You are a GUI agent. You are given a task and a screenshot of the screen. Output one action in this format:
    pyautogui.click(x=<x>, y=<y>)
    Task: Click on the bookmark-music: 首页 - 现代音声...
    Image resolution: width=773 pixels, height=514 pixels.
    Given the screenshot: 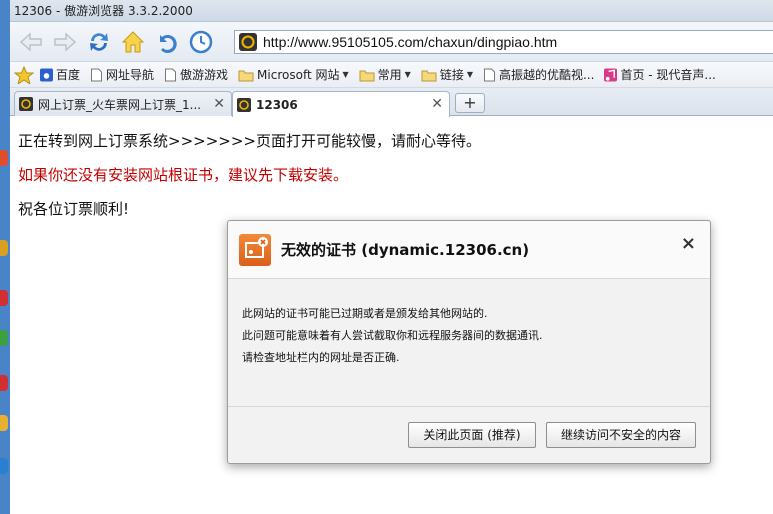 What is the action you would take?
    pyautogui.click(x=660, y=74)
    